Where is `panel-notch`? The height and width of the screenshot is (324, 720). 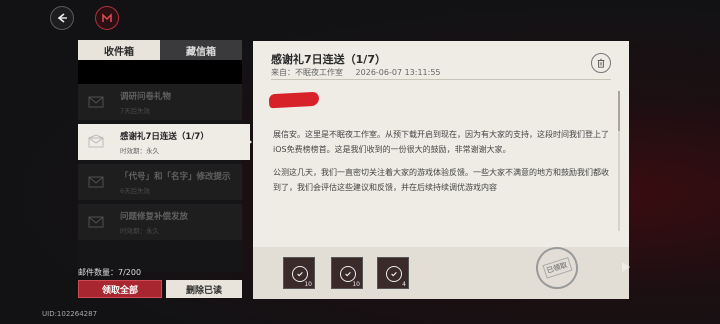
panel-notch is located at coordinates (626, 267).